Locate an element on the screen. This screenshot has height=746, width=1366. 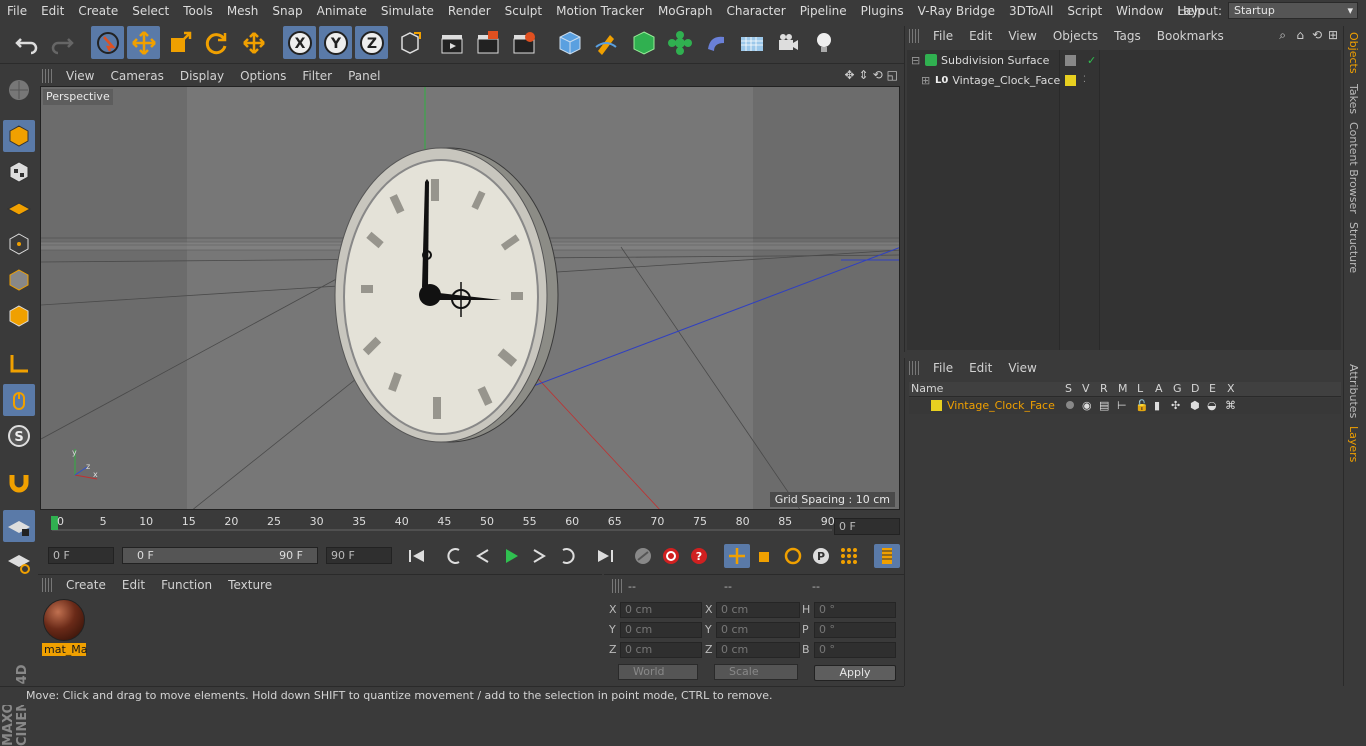
col-xref: X is located at coordinates (1231, 388).